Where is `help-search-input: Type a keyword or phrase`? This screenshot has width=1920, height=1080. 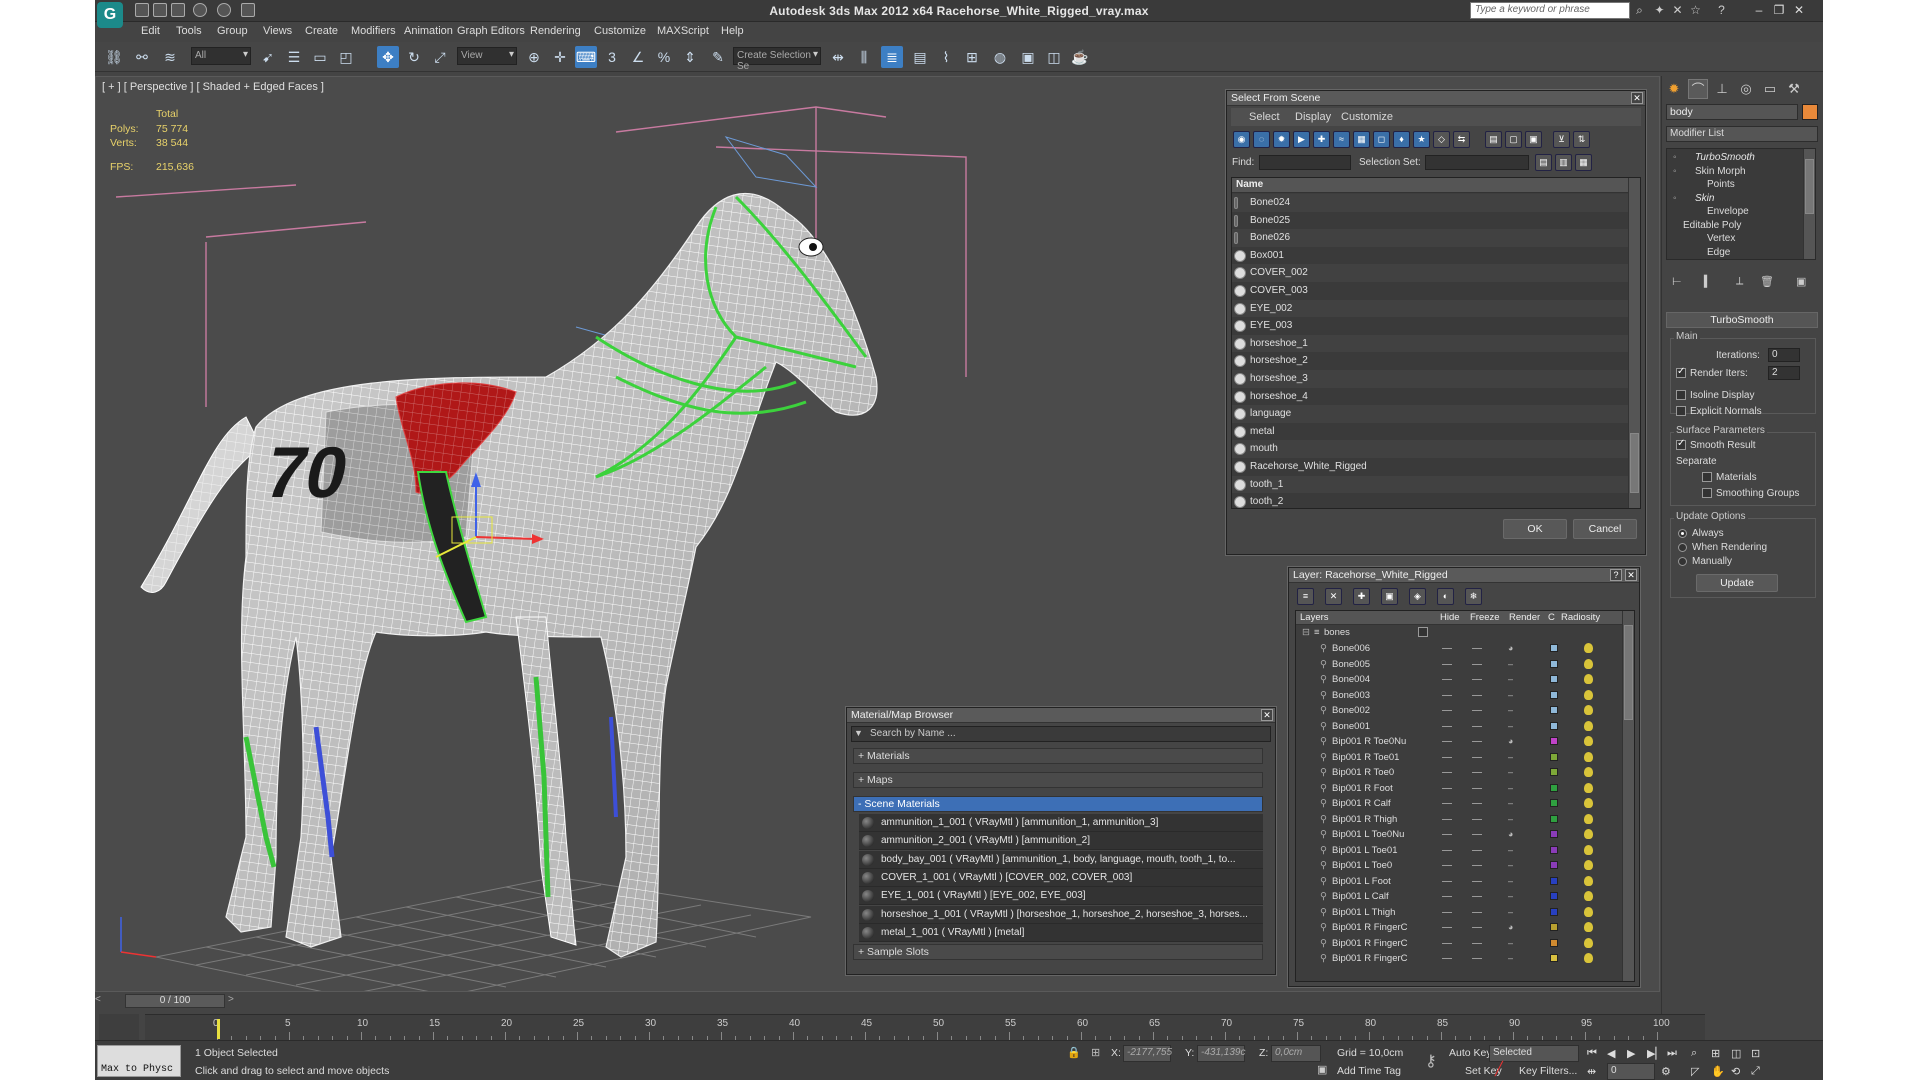 help-search-input: Type a keyword or phrase is located at coordinates (1550, 10).